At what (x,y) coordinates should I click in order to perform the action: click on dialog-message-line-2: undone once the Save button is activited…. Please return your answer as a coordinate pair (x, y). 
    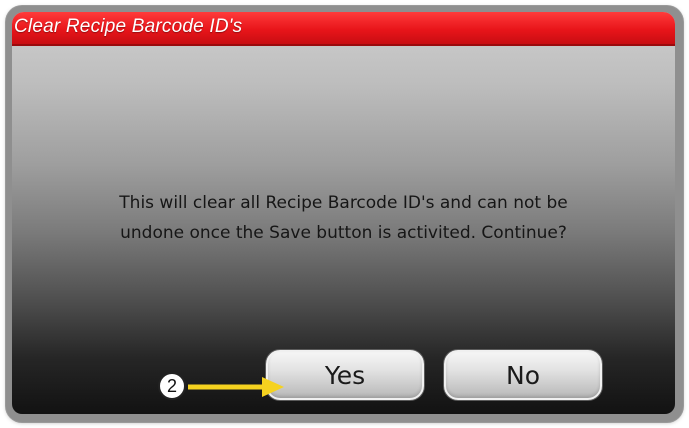
    Looking at the image, I should click on (343, 233).